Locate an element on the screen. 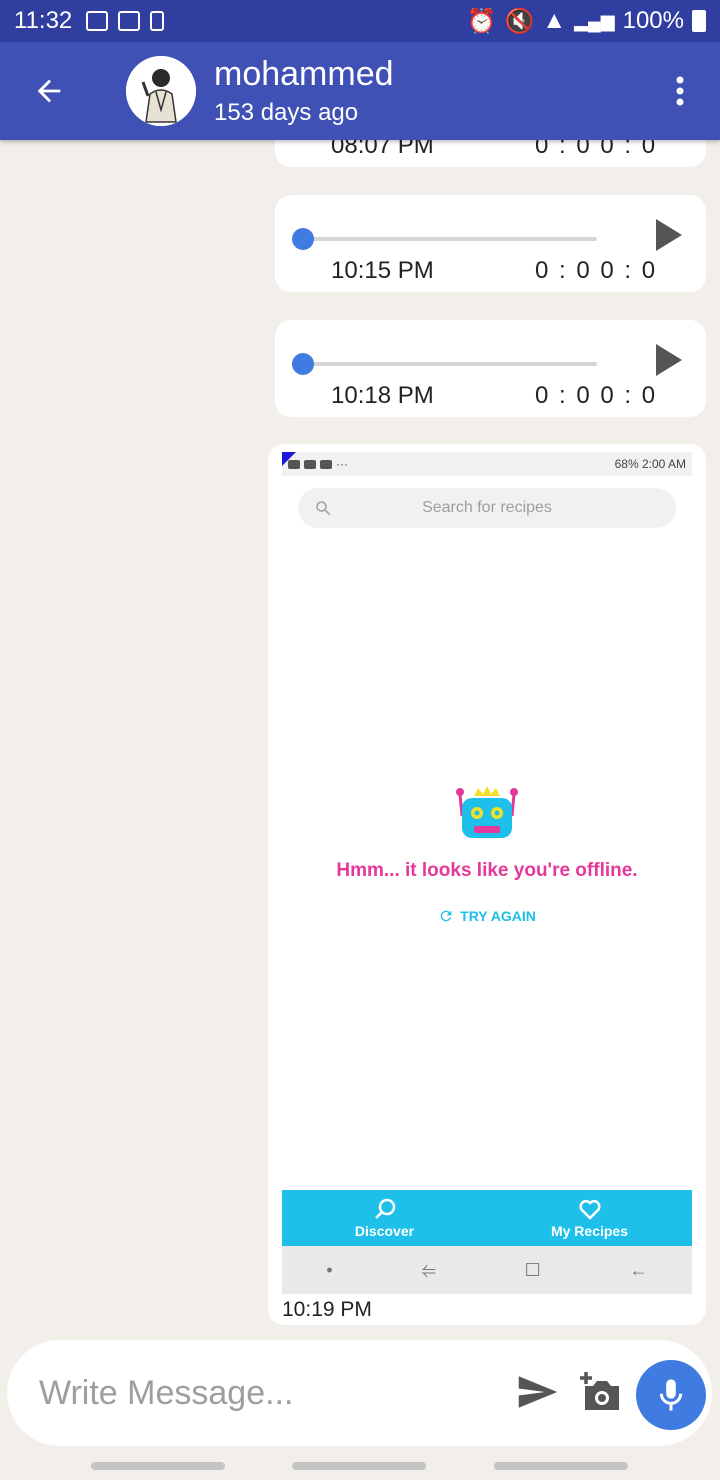 The height and width of the screenshot is (1480, 720). nav-my-recipes: My Recipes is located at coordinates (589, 1218).